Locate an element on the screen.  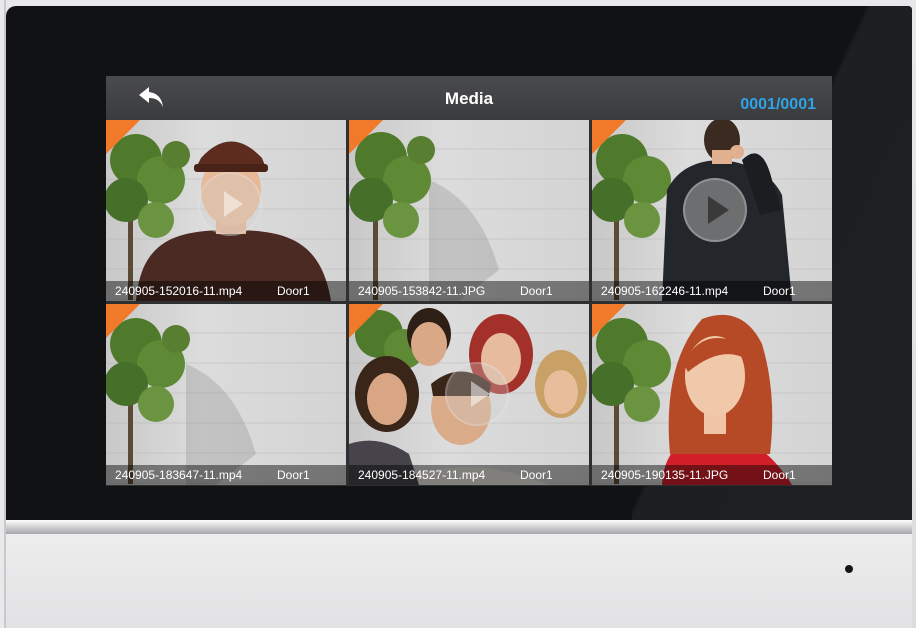
media-thumbnail: 240905-152016-11.mp4 Door1 is located at coordinates (226, 210).